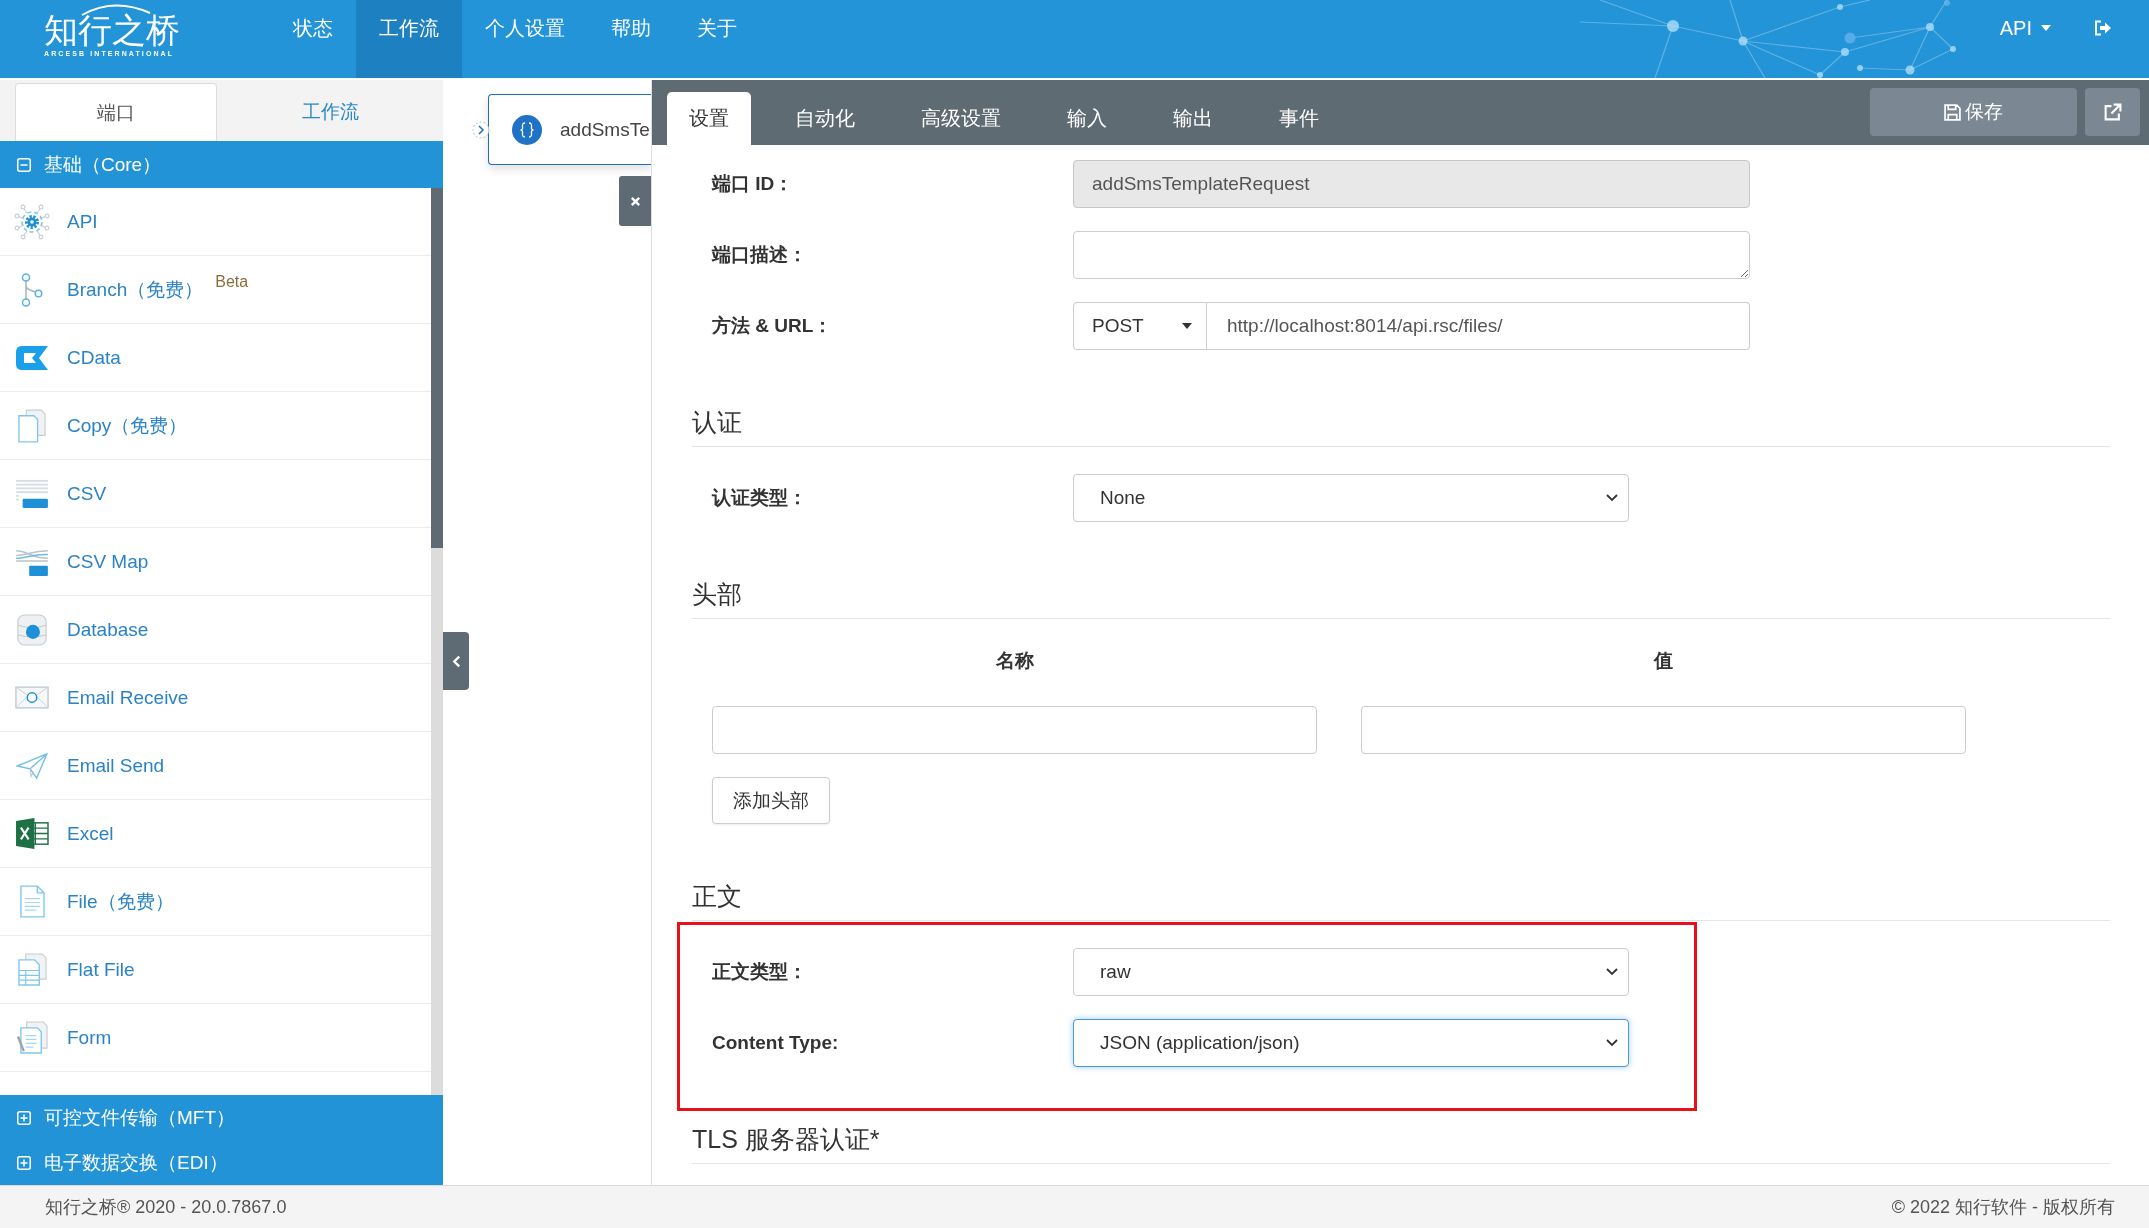 The image size is (2149, 1228). Describe the element at coordinates (1952, 112) in the screenshot. I see `save-icon` at that location.